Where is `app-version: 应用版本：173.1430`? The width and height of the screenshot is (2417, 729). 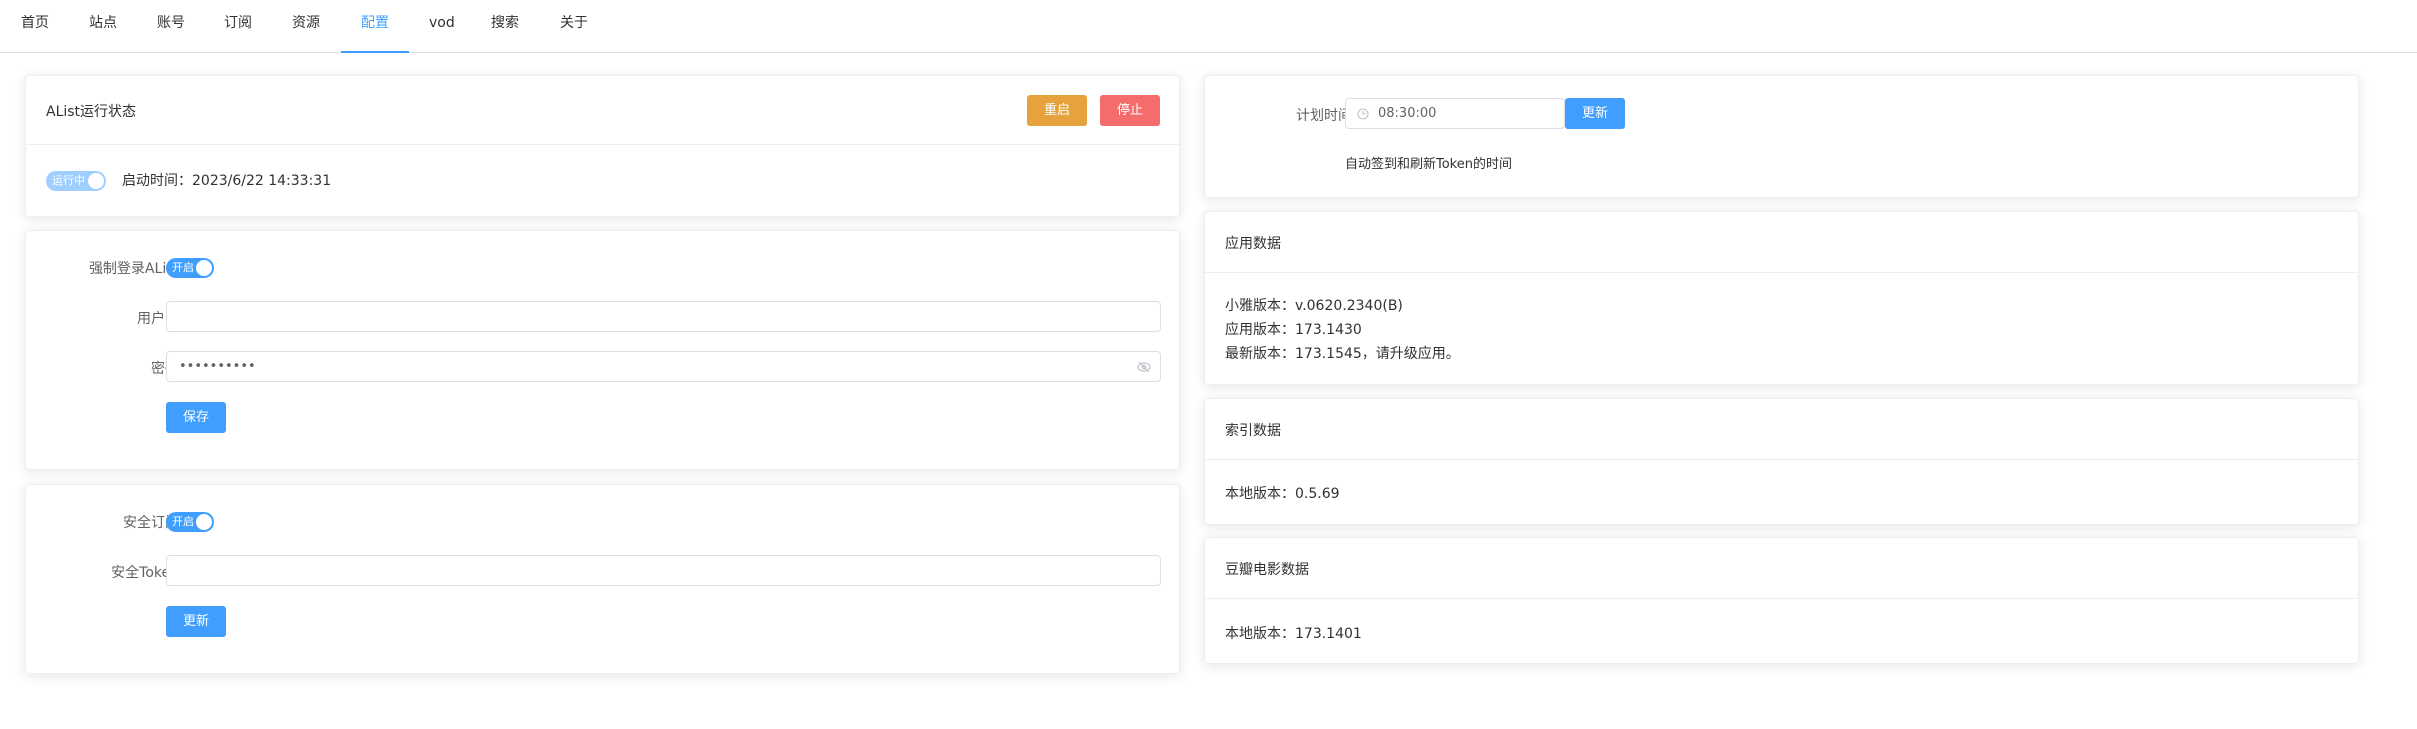 app-version: 应用版本：173.1430 is located at coordinates (1293, 330).